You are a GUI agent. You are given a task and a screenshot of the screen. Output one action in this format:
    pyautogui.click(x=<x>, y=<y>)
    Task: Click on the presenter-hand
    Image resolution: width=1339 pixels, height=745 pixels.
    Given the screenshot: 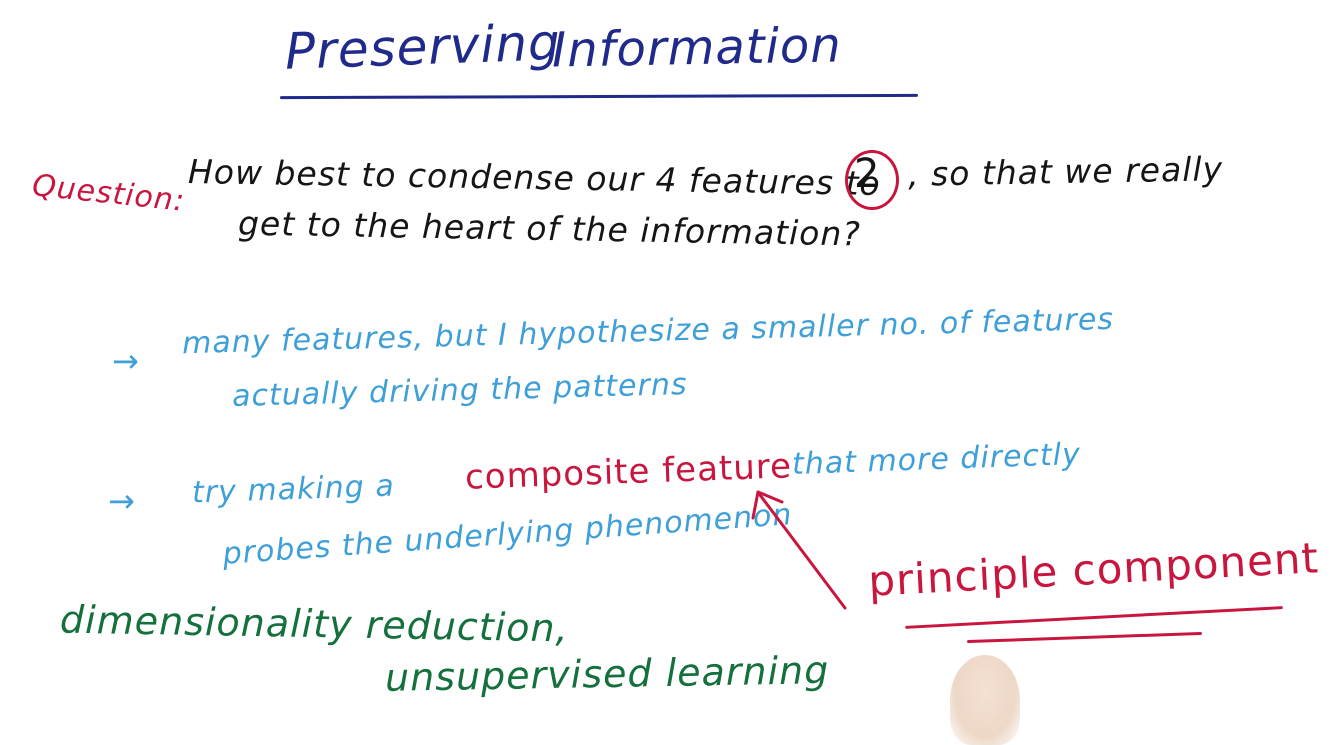 What is the action you would take?
    pyautogui.click(x=985, y=700)
    